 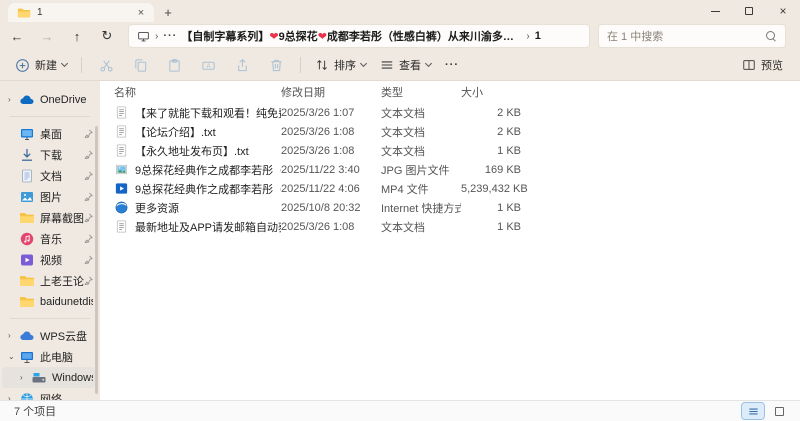 I want to click on new-button: 新建, so click(x=41, y=65).